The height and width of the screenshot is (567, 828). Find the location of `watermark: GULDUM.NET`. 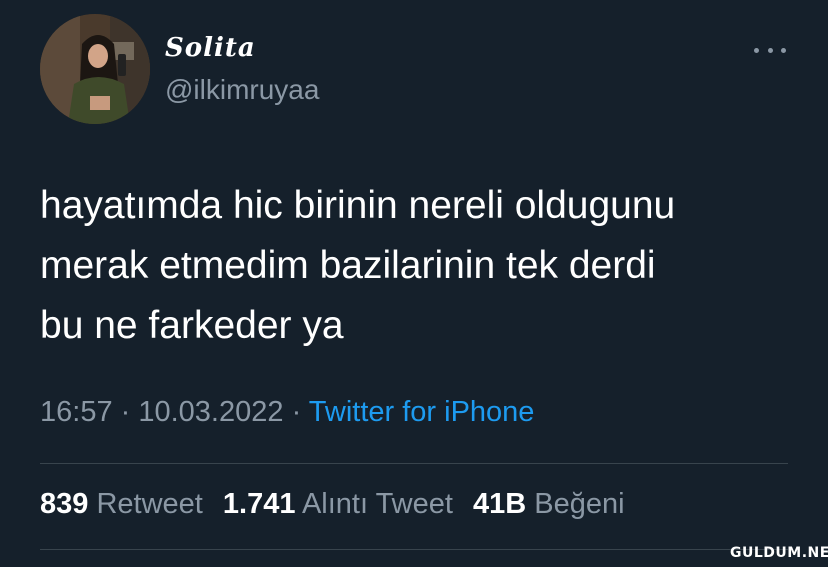

watermark: GULDUM.NET is located at coordinates (779, 553).